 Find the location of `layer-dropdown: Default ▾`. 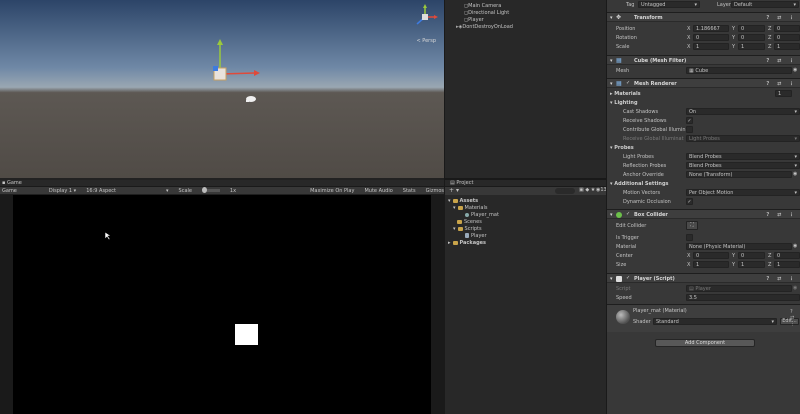

layer-dropdown: Default ▾ is located at coordinates (765, 4).